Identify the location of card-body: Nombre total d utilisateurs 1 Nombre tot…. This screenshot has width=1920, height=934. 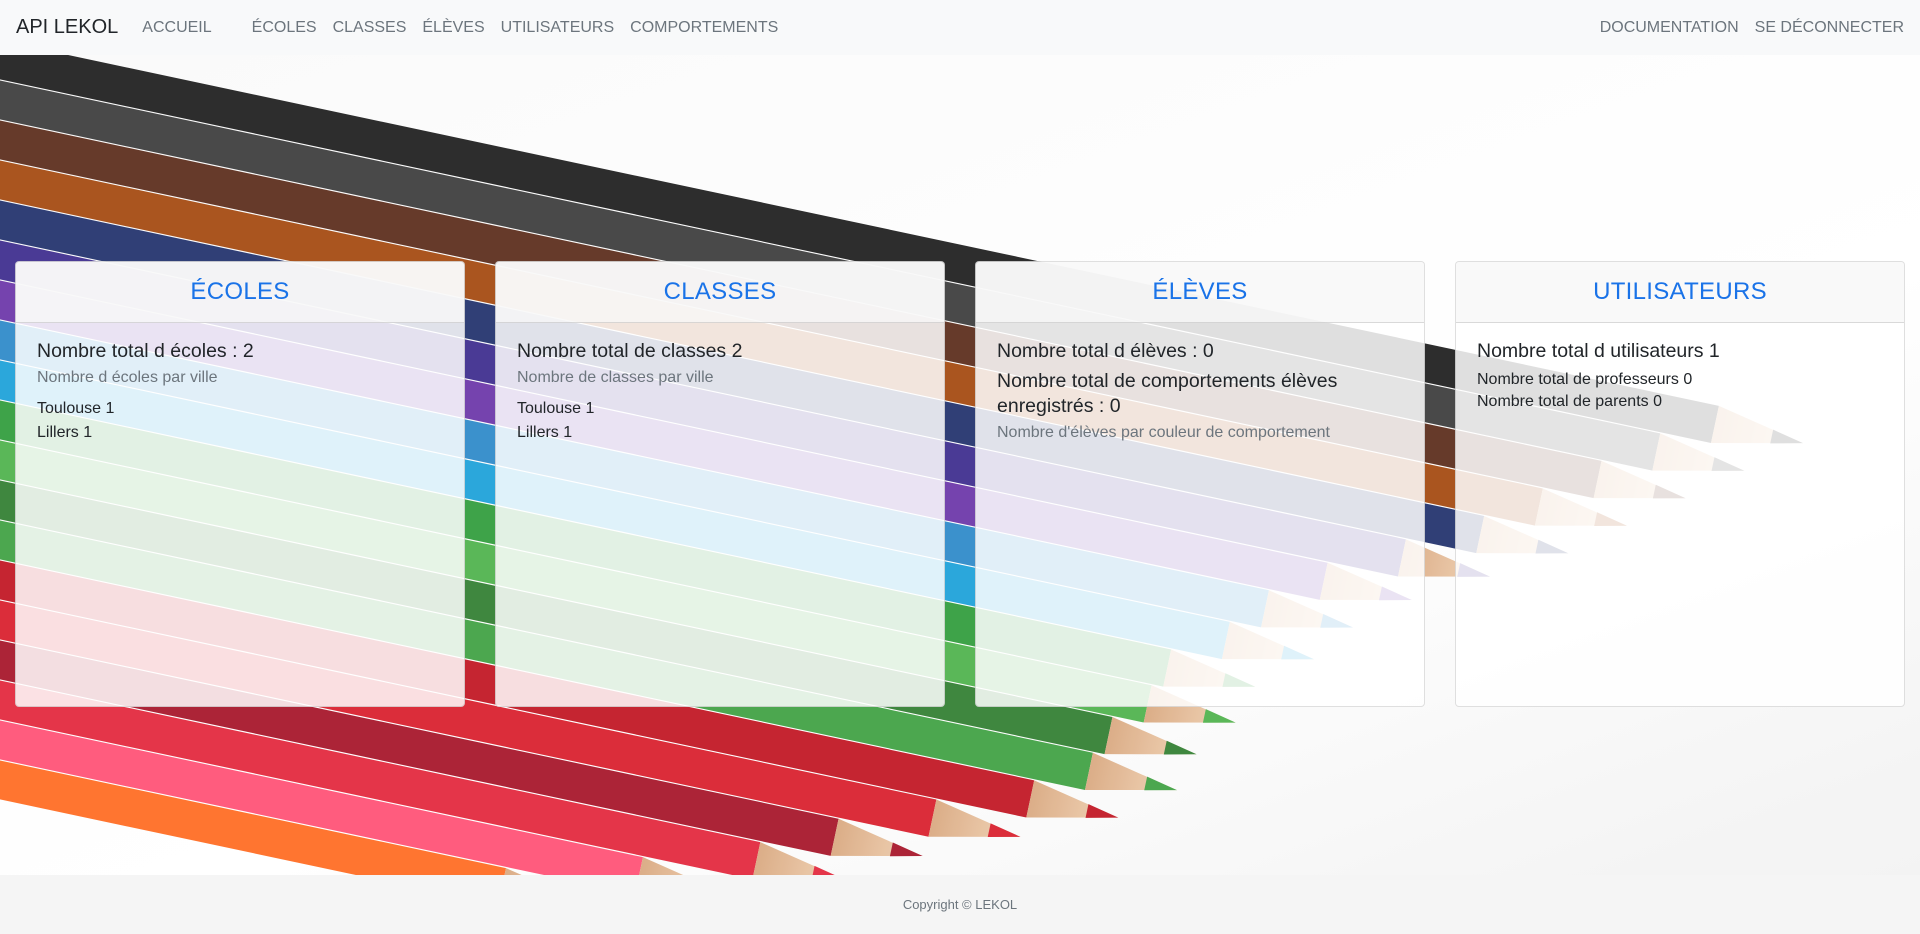
(1680, 376).